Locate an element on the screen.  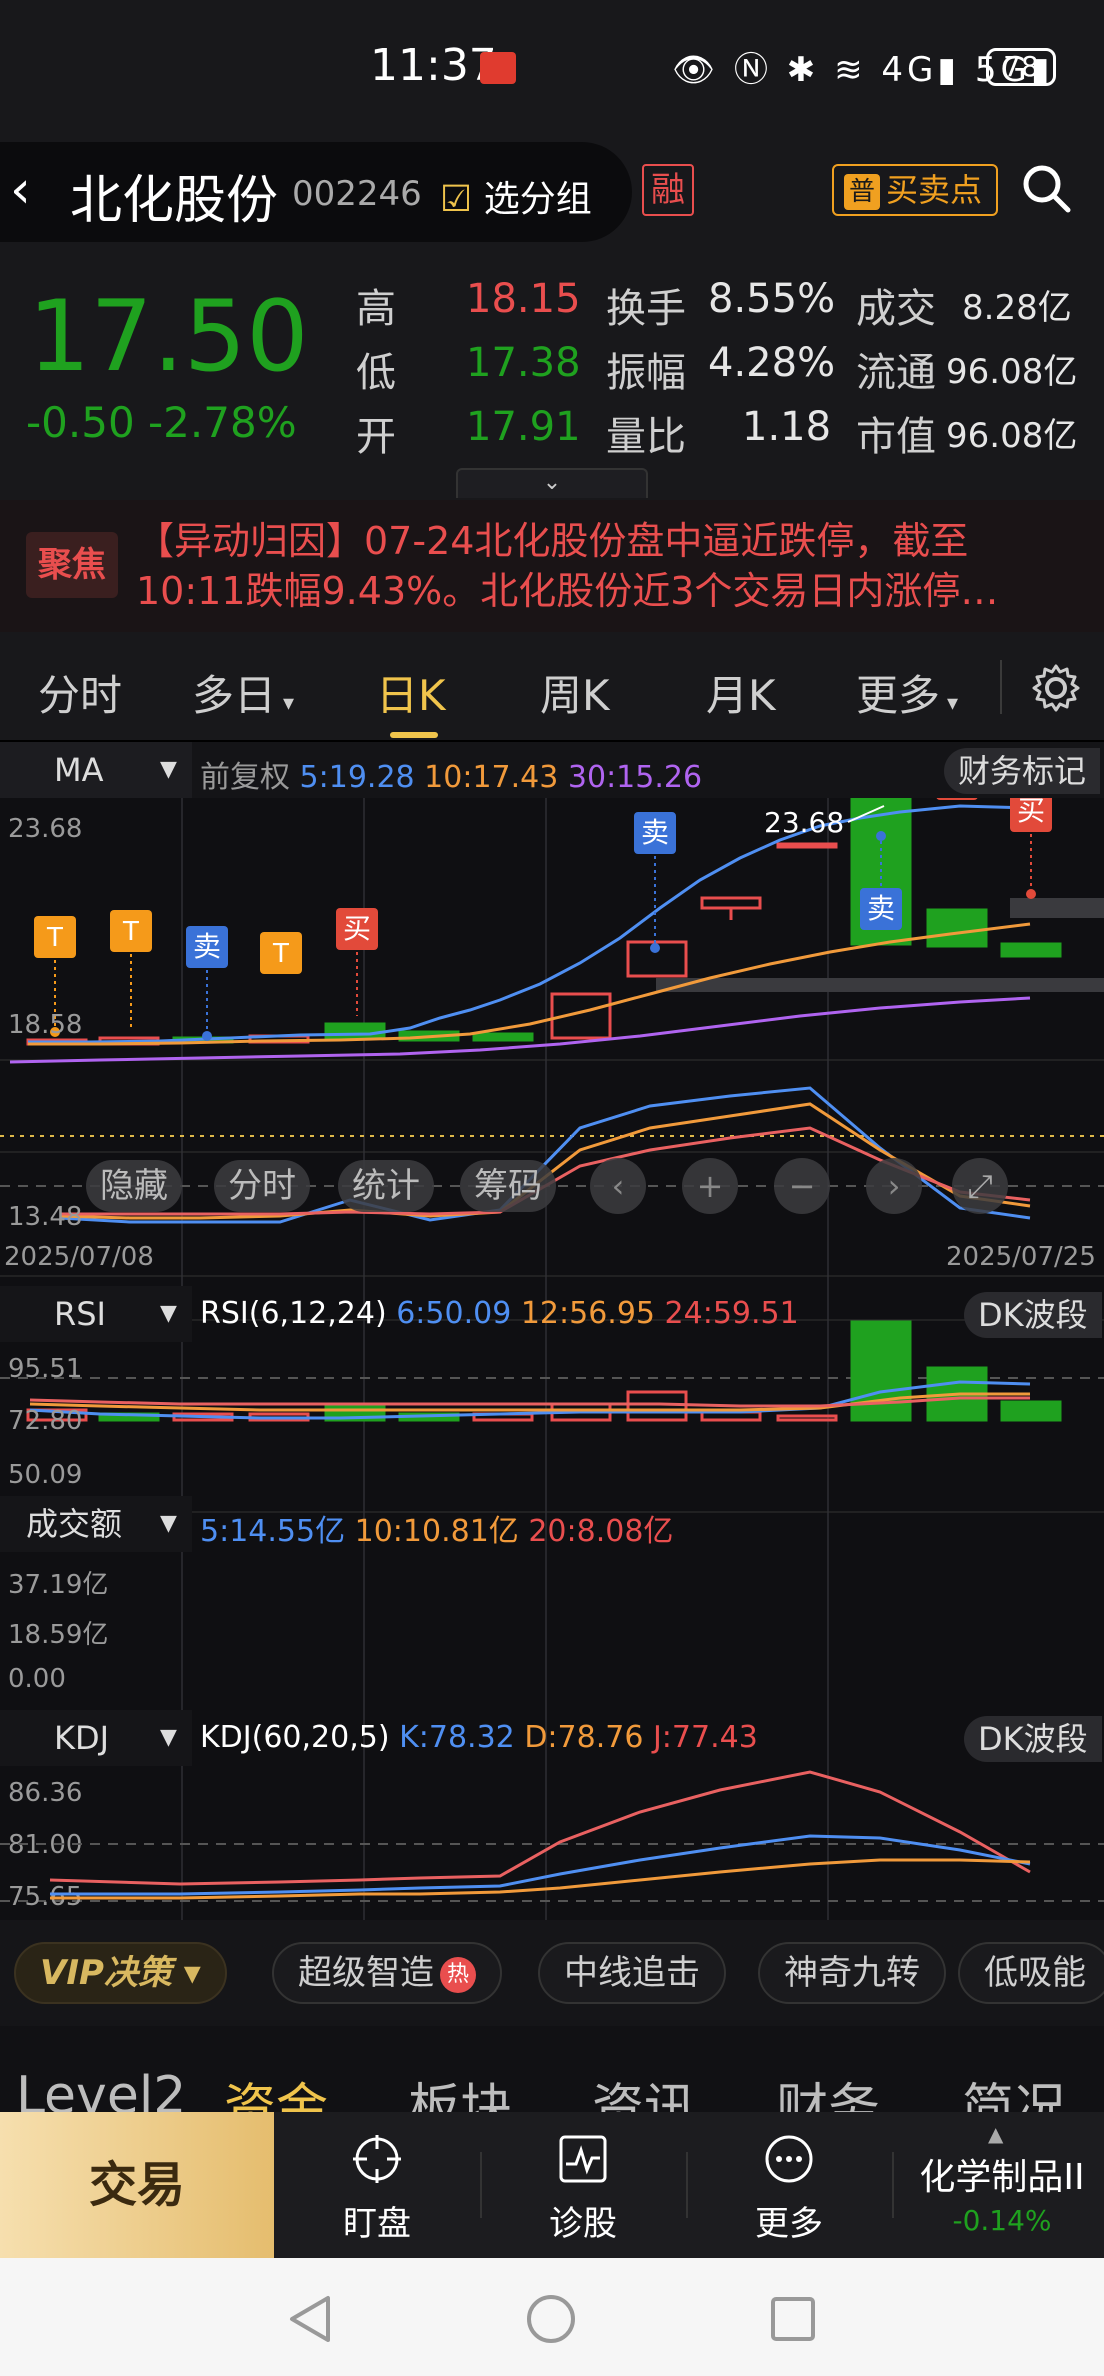
chips-button: 筹码 is located at coordinates (508, 1186).